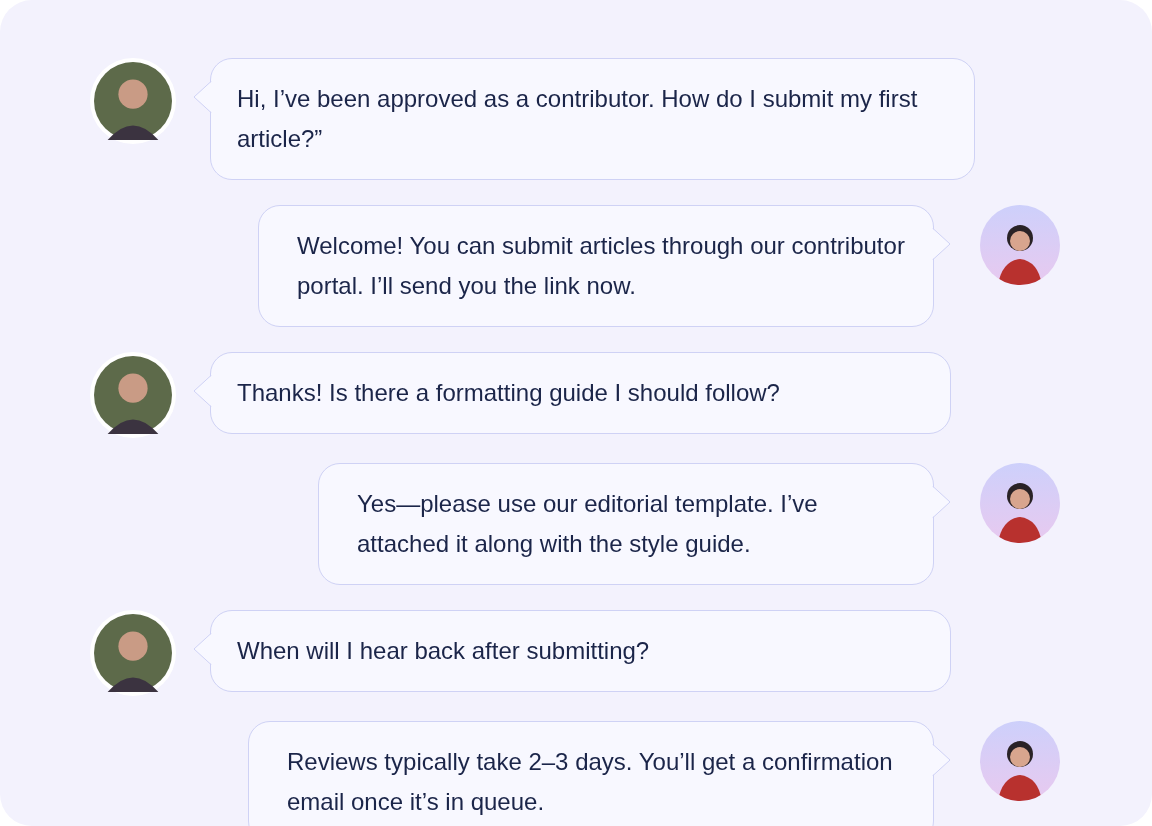  I want to click on message-text: Welcome! You can submit articles through our contributor portal. I’ll send you the link now., so click(601, 266).